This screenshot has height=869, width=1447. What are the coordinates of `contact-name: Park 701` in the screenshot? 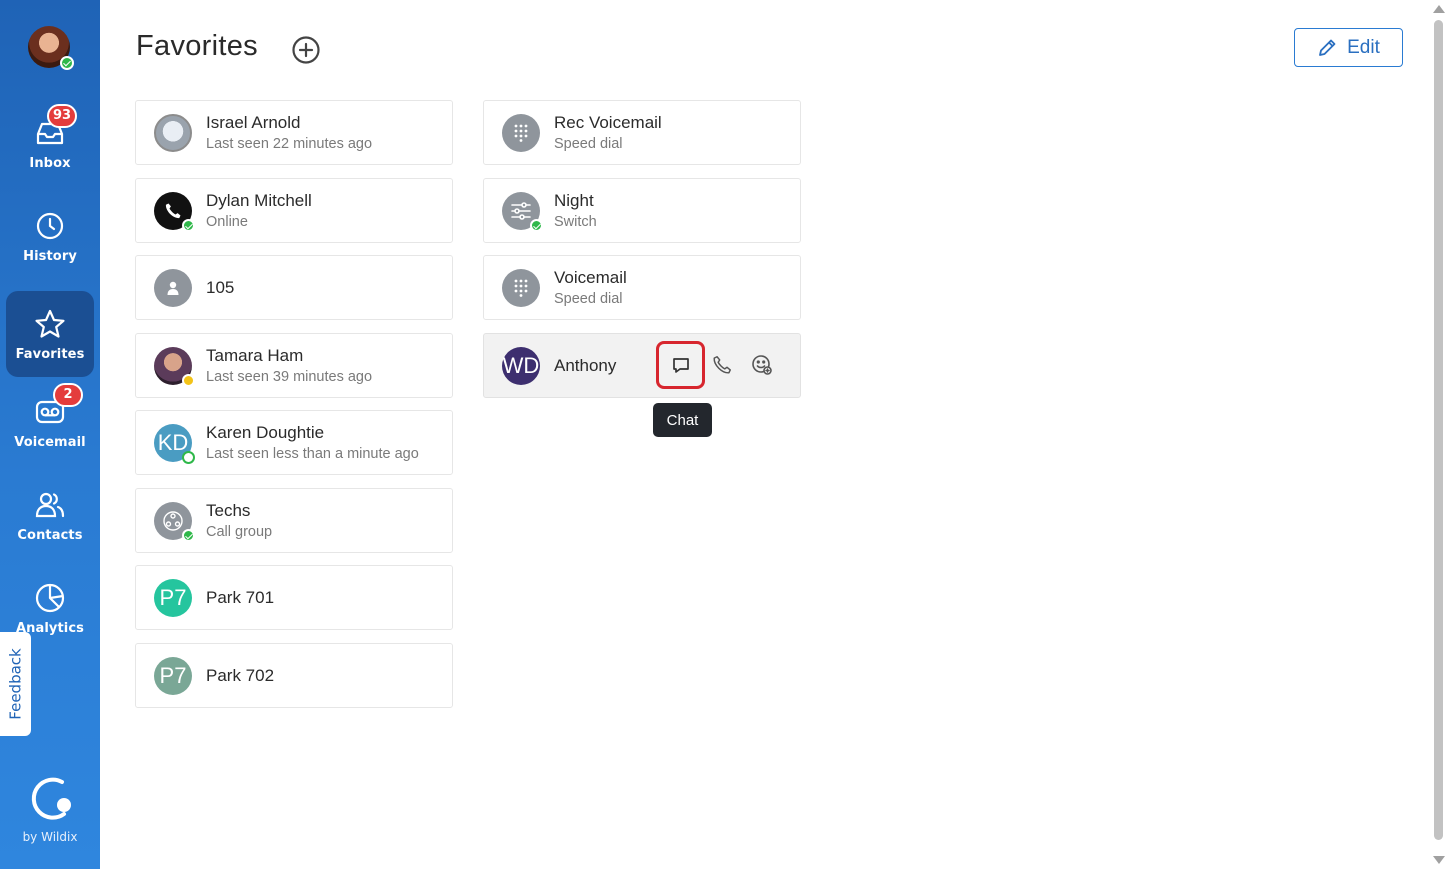 It's located at (240, 597).